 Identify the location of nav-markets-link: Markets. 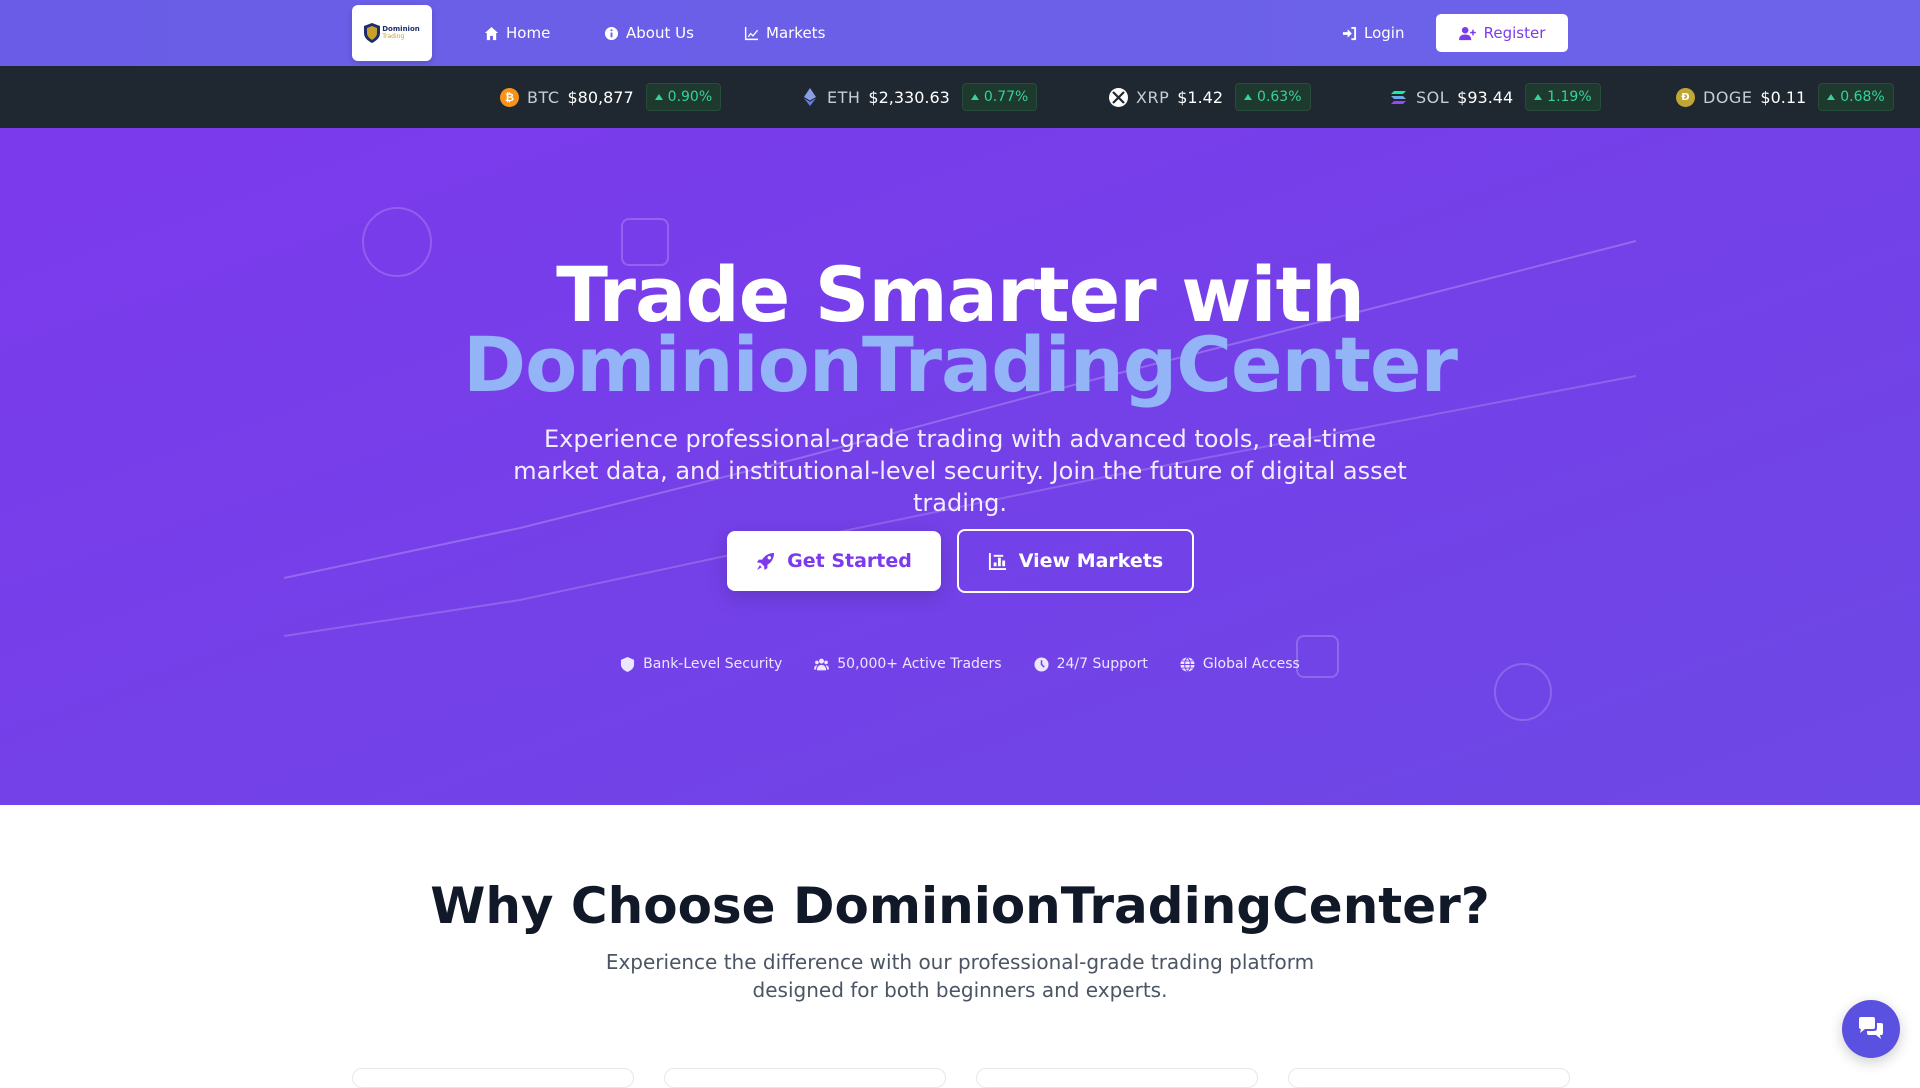
(784, 33).